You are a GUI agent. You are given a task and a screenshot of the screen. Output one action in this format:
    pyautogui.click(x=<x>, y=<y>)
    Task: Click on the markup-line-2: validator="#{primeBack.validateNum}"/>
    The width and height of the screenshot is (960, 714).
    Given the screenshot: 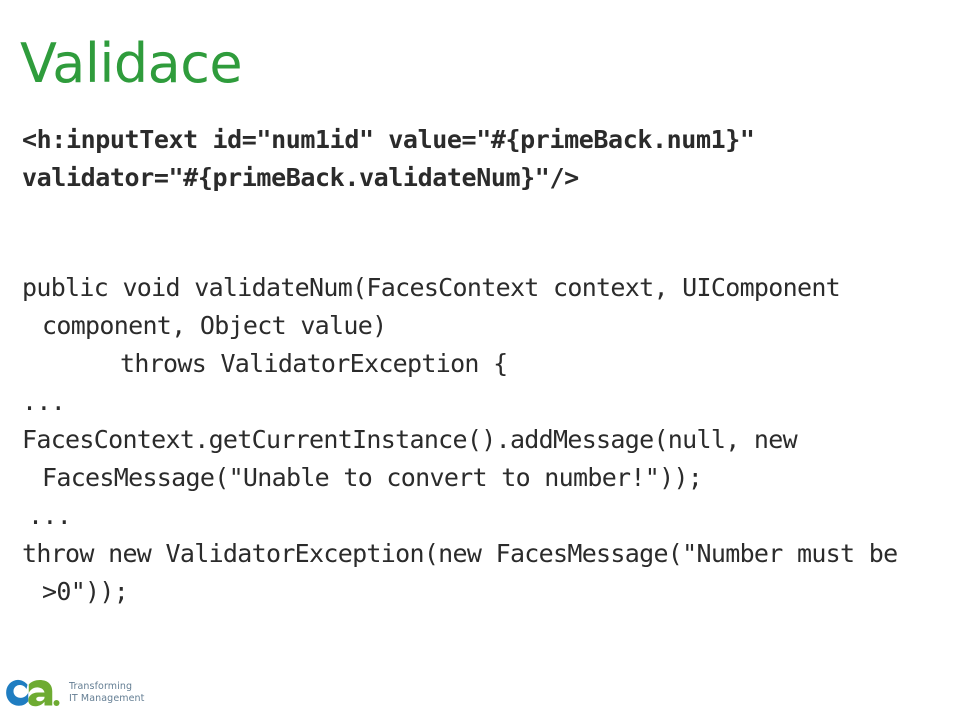 What is the action you would take?
    pyautogui.click(x=300, y=177)
    